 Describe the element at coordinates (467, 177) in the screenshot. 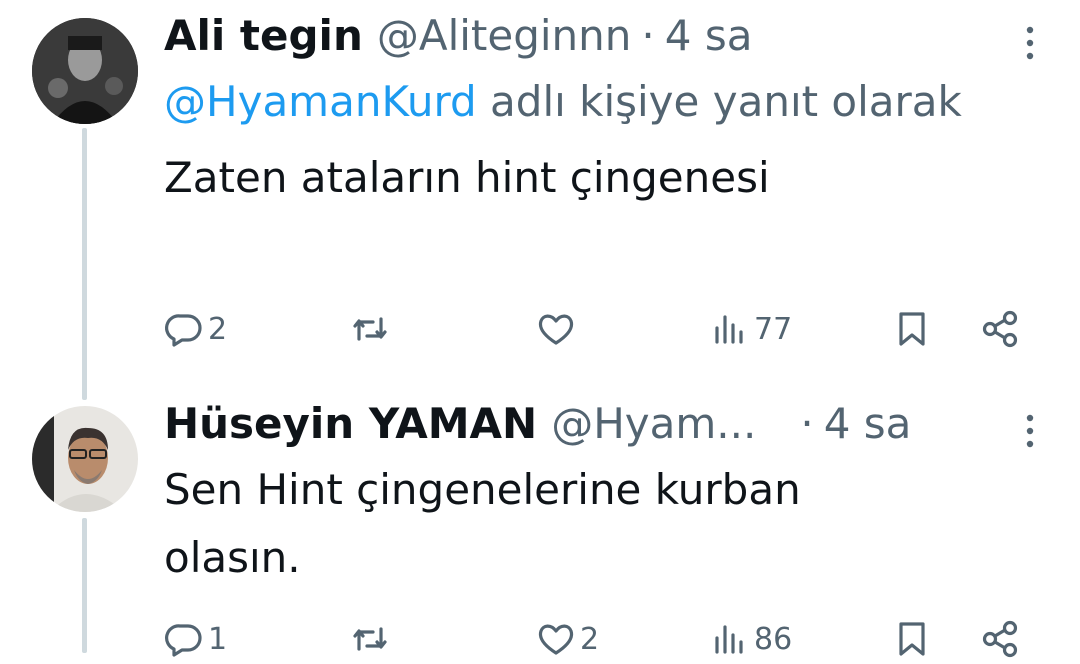

I see `tweet-text: Zaten ataların hint çingenesi` at that location.